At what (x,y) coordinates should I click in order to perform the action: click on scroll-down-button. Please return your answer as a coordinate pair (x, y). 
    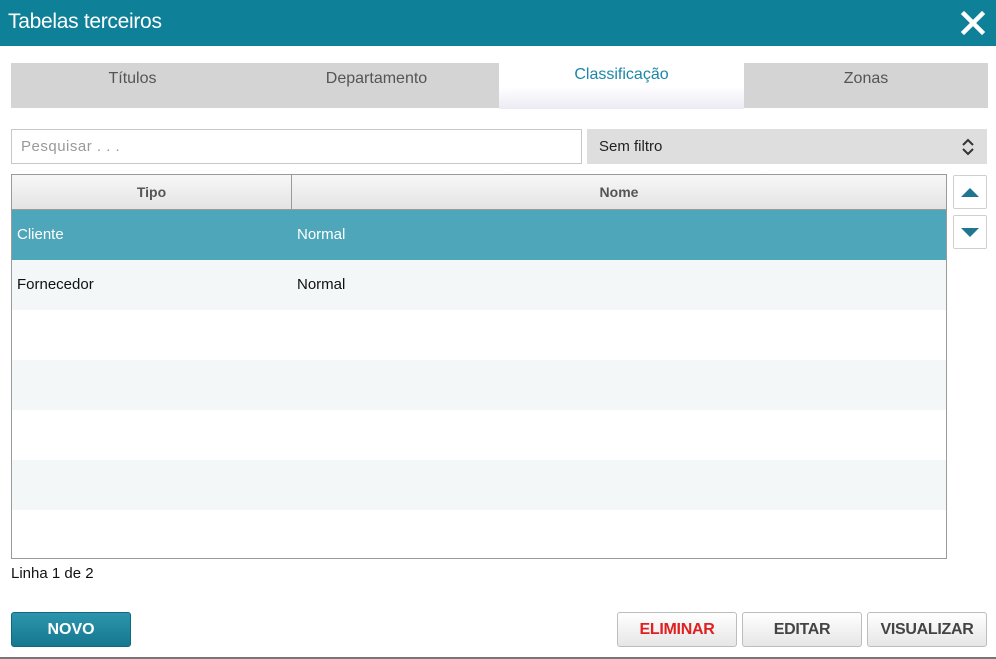
    Looking at the image, I should click on (970, 232).